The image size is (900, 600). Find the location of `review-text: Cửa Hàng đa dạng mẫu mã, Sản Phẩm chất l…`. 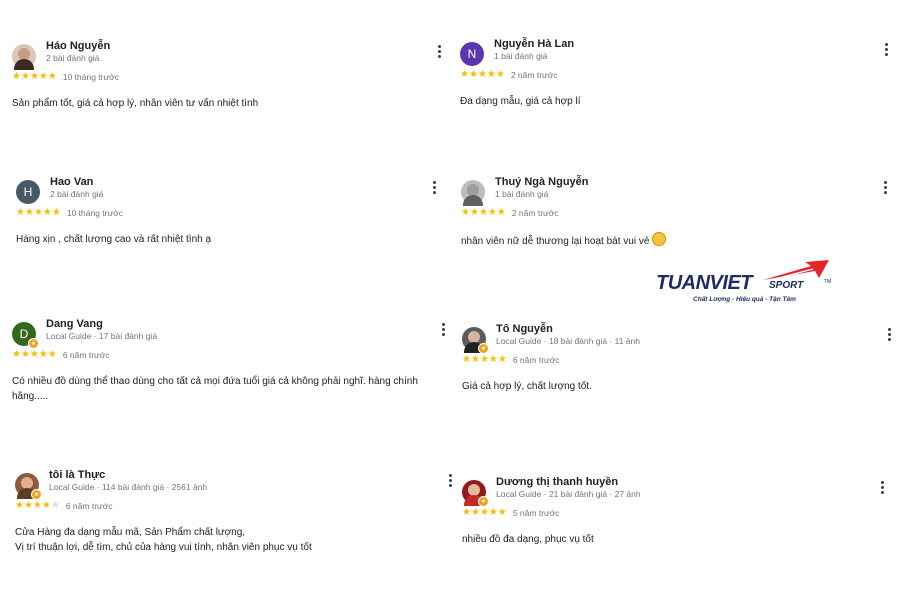

review-text: Cửa Hàng đa dạng mẫu mã, Sản Phẩm chất l… is located at coordinates (163, 540).